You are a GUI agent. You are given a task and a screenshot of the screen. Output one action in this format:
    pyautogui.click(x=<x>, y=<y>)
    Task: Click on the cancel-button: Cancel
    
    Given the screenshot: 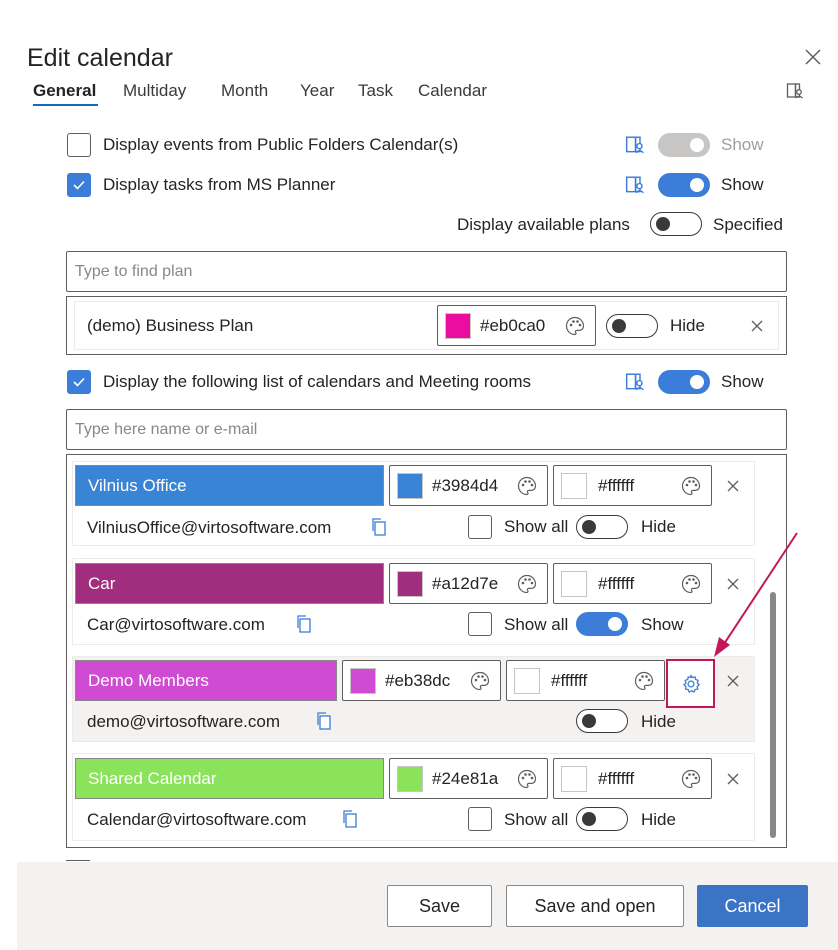 What is the action you would take?
    pyautogui.click(x=752, y=906)
    